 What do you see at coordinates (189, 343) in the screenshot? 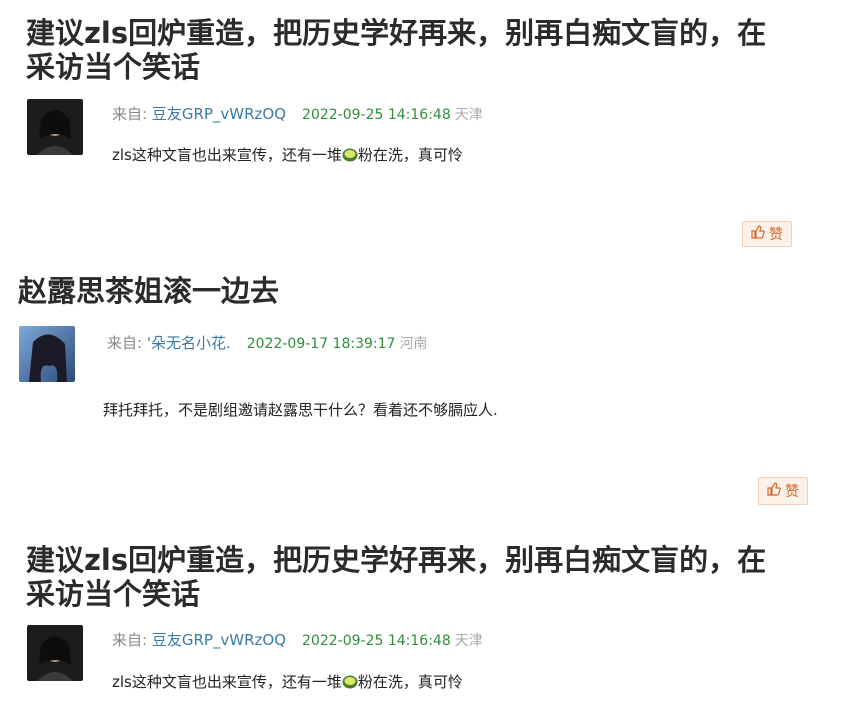
I see `author-link: '朵无名小花.` at bounding box center [189, 343].